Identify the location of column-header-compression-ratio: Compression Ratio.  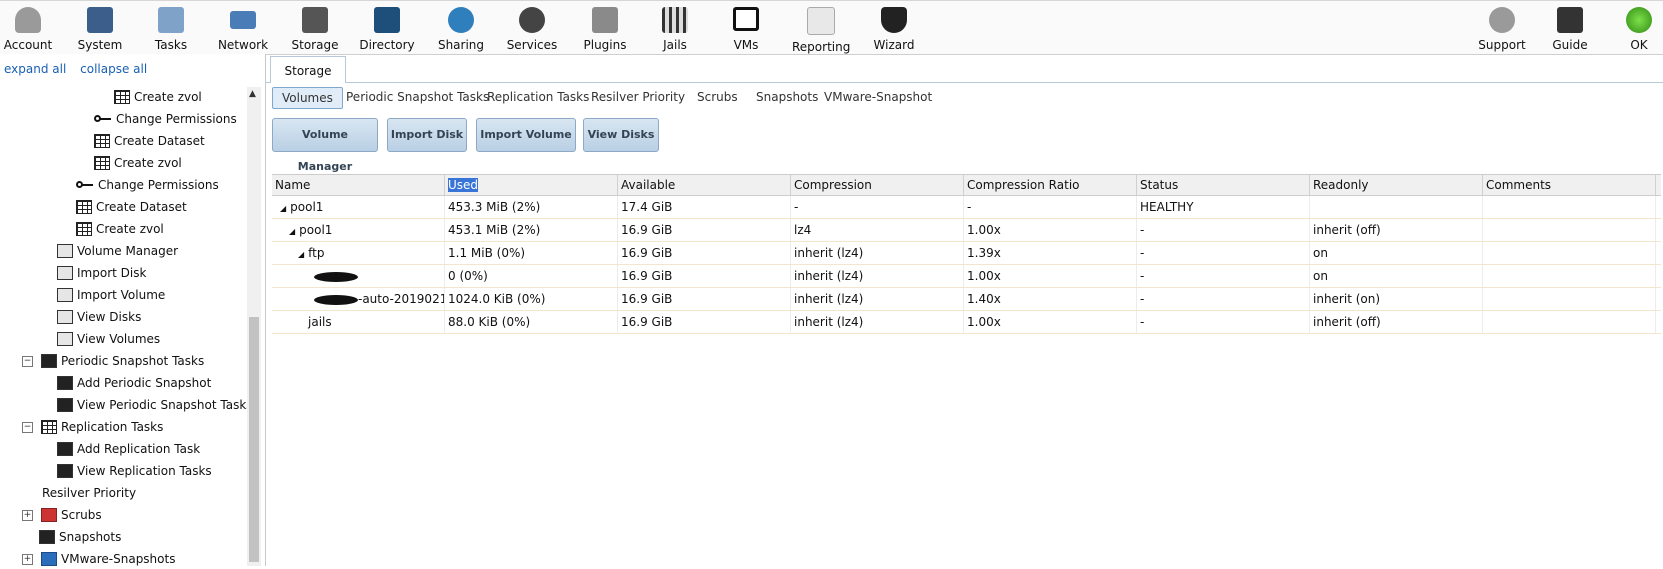
(1050, 185).